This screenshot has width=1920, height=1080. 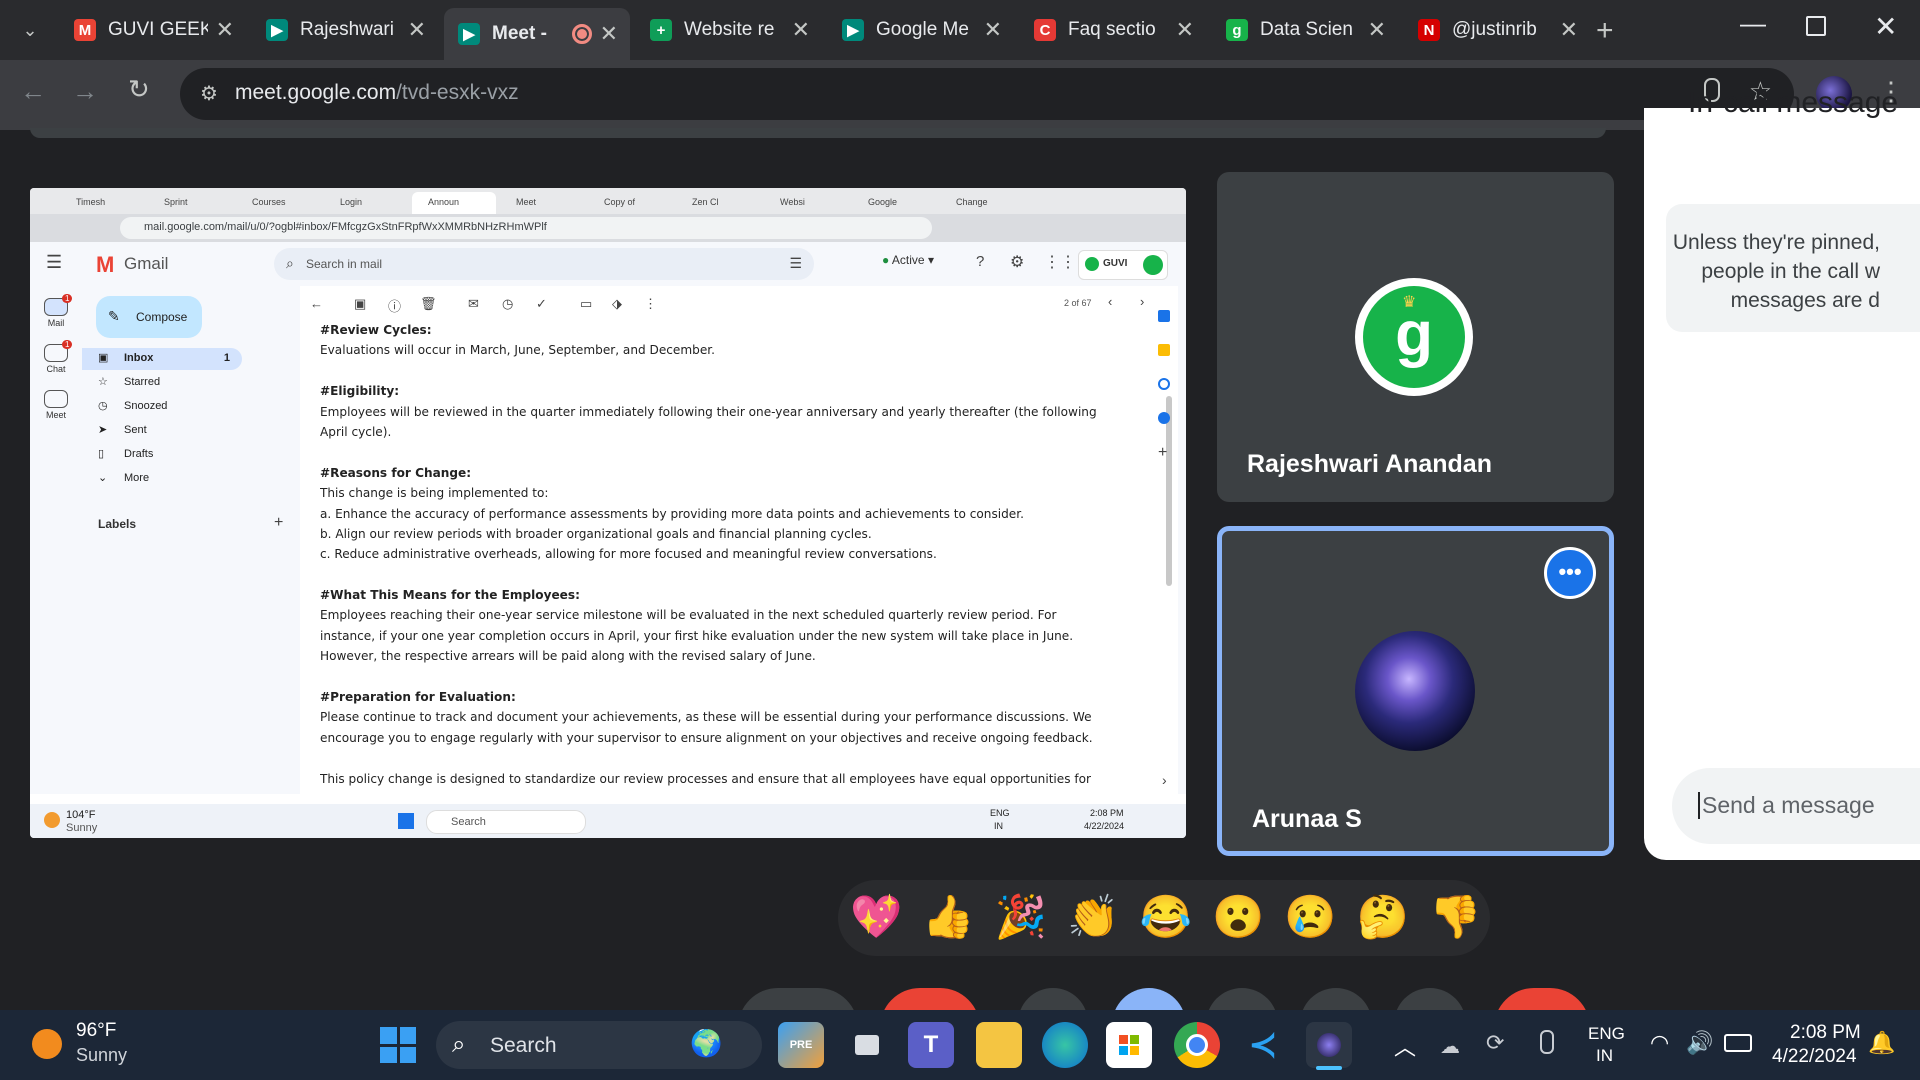 I want to click on email-scrollbar, so click(x=1169, y=491).